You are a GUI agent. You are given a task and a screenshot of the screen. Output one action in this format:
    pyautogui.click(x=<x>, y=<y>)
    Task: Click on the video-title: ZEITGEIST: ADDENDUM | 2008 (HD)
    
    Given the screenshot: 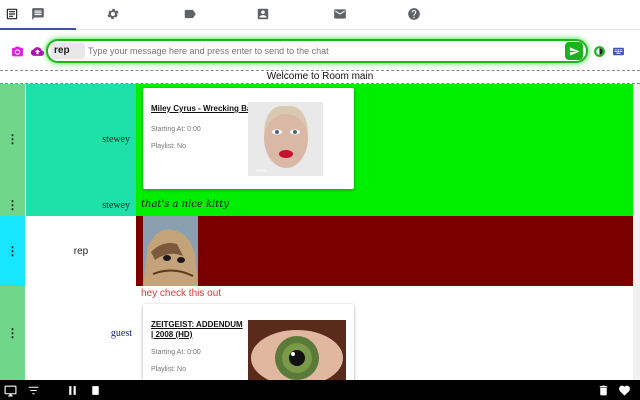 What is the action you would take?
    pyautogui.click(x=197, y=330)
    